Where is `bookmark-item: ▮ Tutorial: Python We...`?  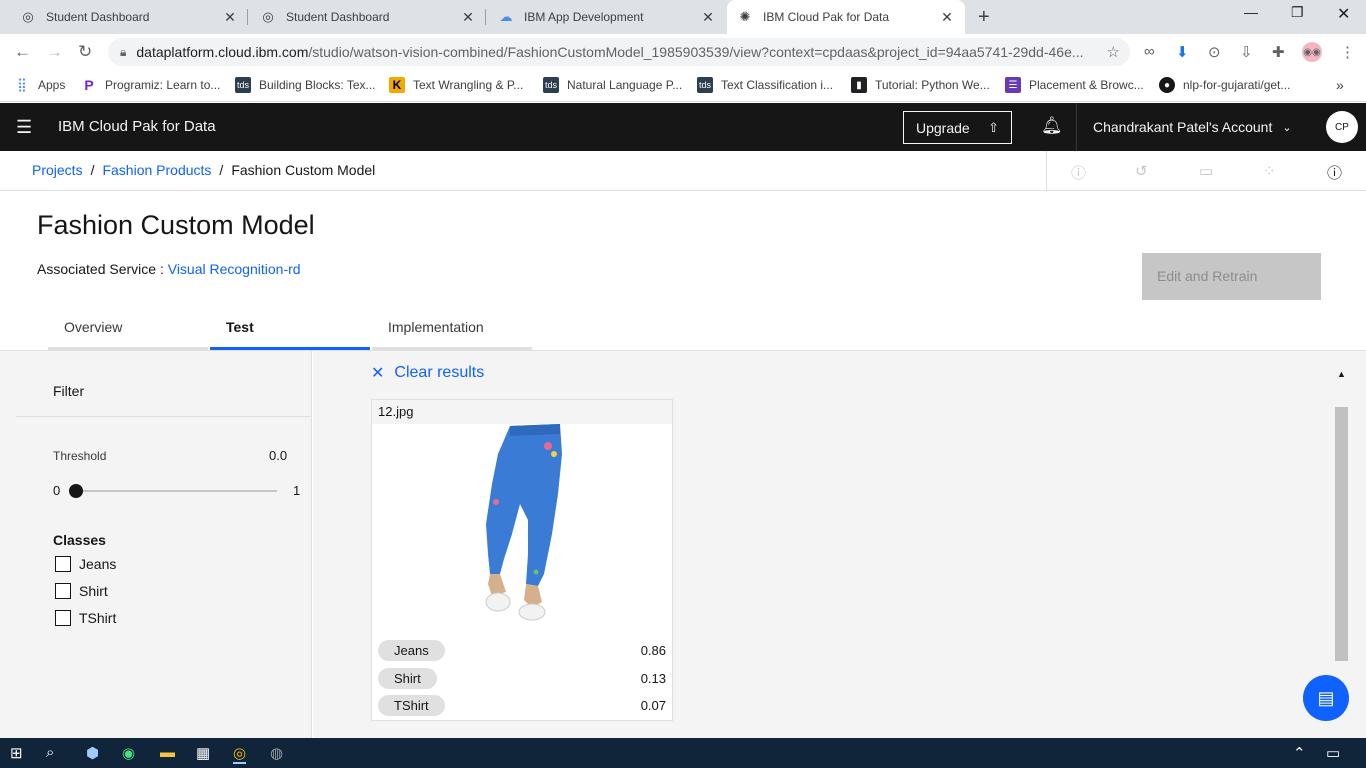
bookmark-item: ▮ Tutorial: Python We... is located at coordinates (920, 85).